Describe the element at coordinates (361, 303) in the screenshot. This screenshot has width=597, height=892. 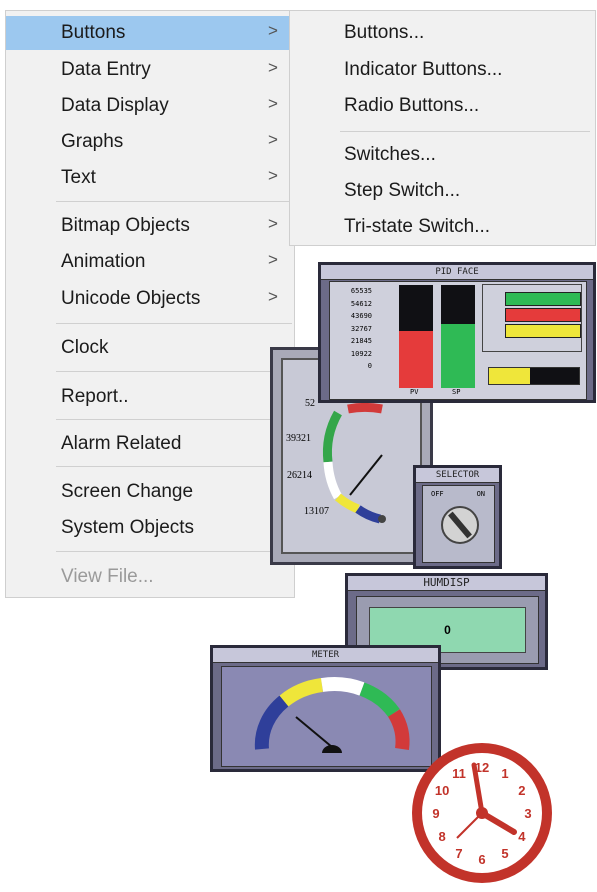
I see `scale-label: 54612` at that location.